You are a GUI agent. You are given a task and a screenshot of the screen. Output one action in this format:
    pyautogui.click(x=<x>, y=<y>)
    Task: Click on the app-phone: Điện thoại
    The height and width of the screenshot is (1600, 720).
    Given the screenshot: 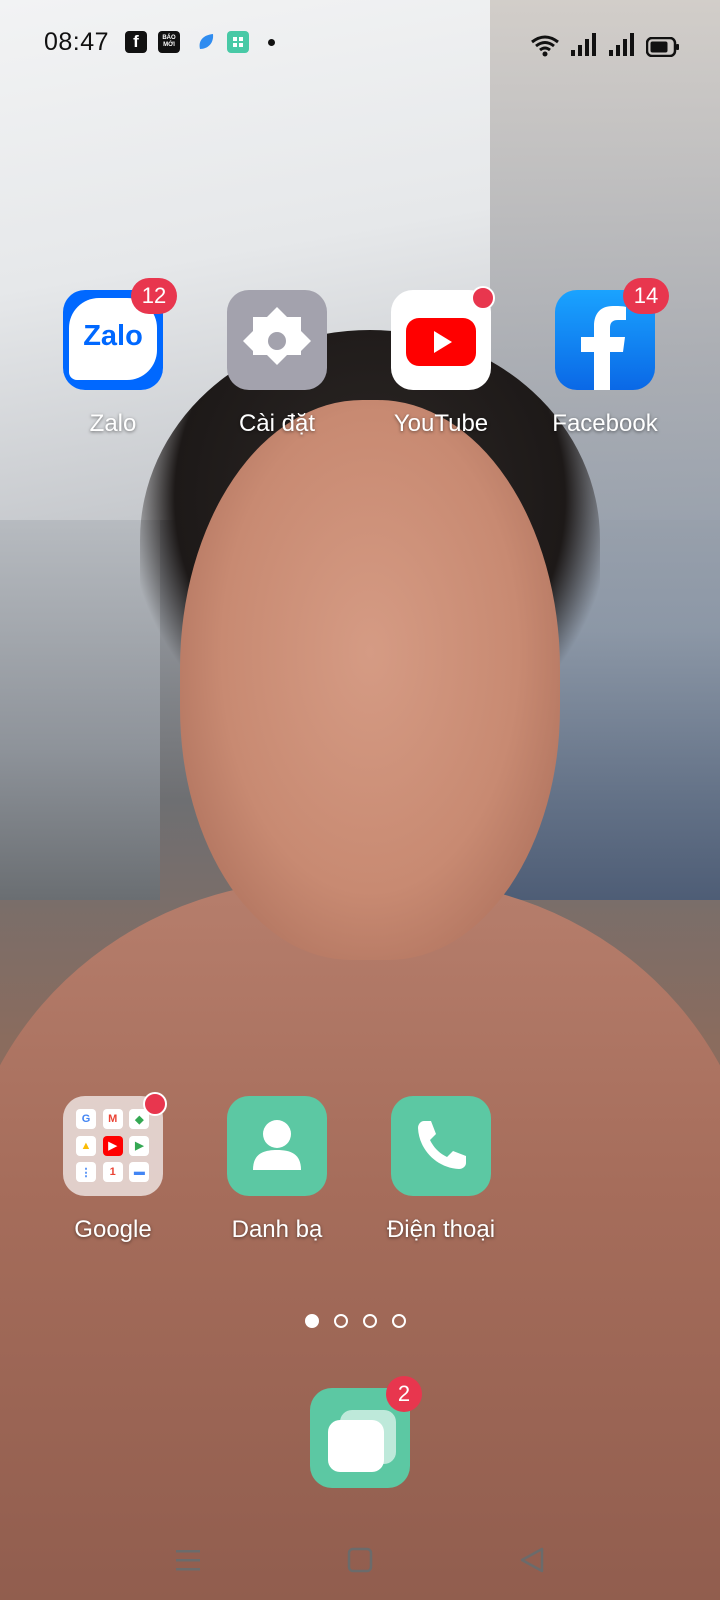 What is the action you would take?
    pyautogui.click(x=441, y=1170)
    